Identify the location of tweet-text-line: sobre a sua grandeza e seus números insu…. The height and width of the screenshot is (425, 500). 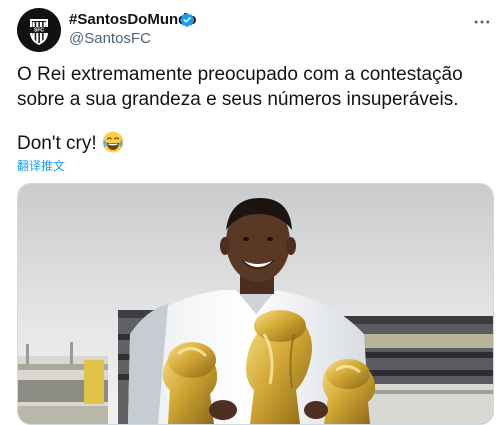
(238, 99).